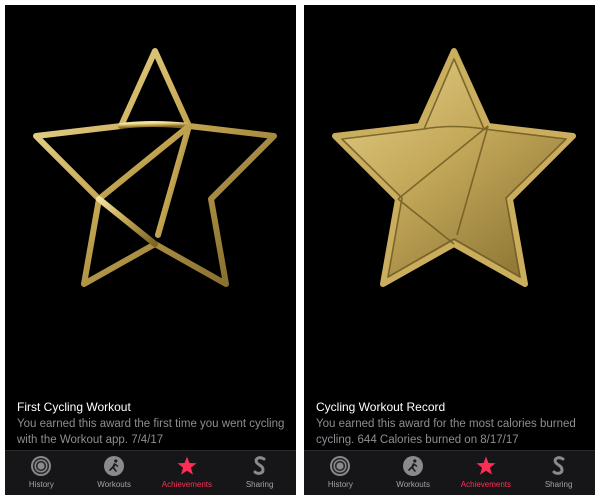 The image size is (600, 499). I want to click on award-title: First Cycling Workout, so click(74, 407).